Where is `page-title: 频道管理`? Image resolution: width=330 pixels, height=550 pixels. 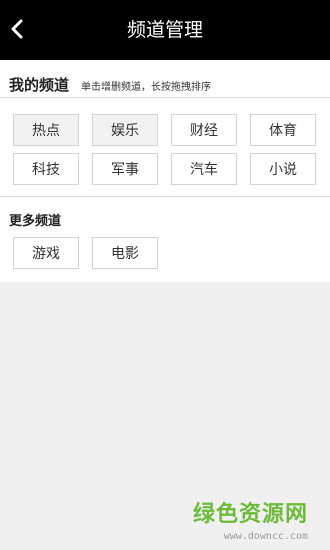
page-title: 频道管理 is located at coordinates (164, 30).